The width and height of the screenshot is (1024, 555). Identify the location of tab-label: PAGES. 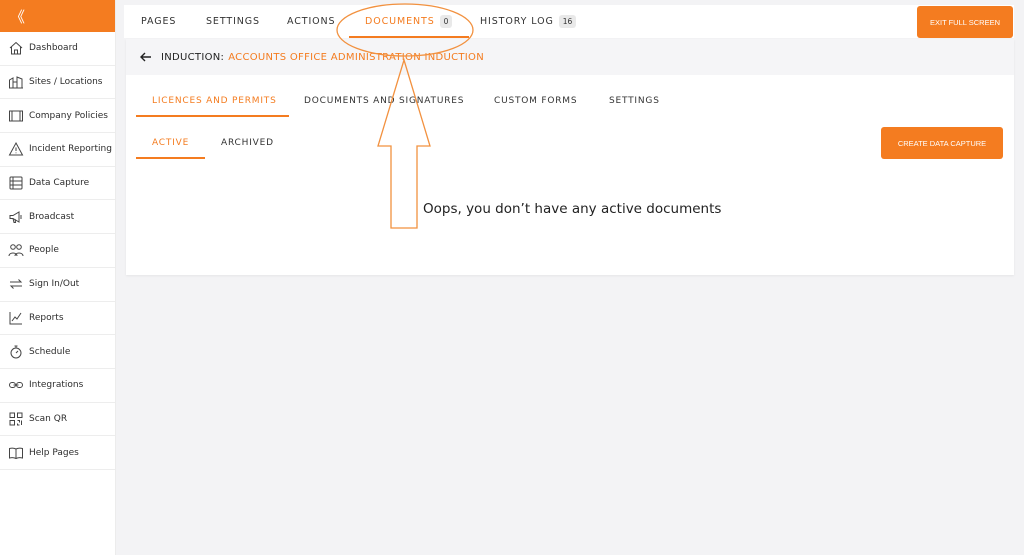
(159, 21).